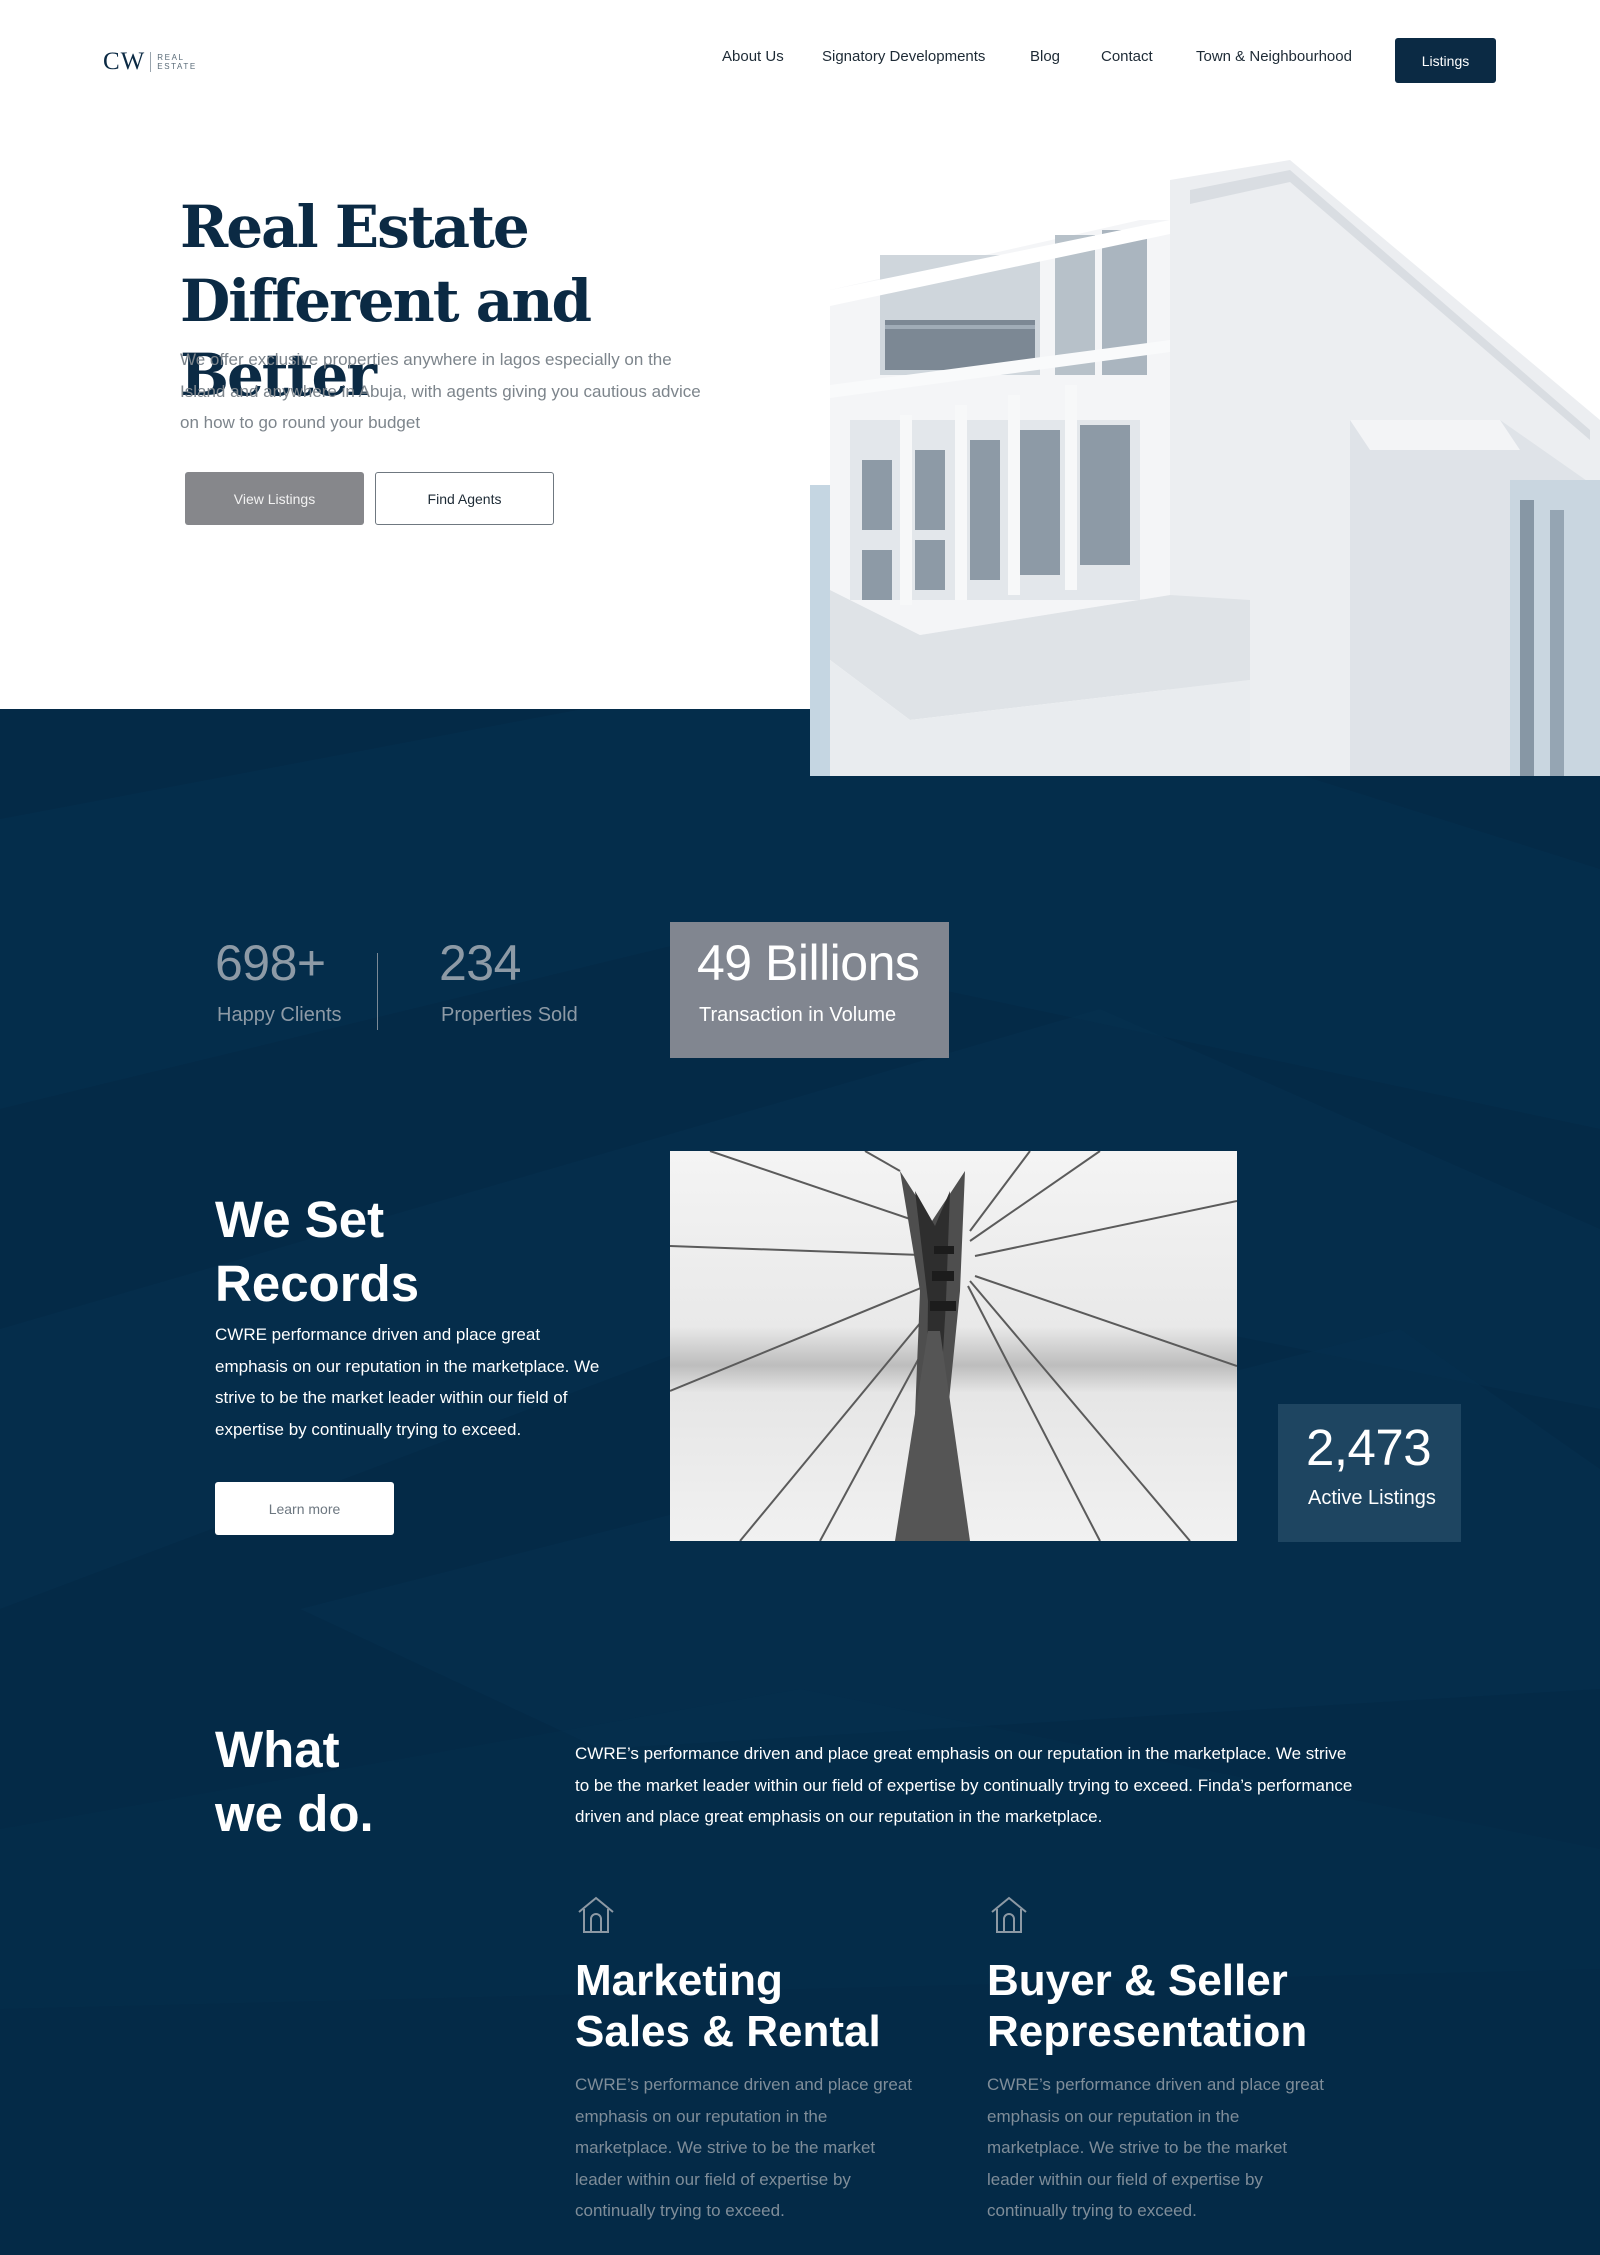  Describe the element at coordinates (753, 56) in the screenshot. I see `nav-about-us: About Us` at that location.